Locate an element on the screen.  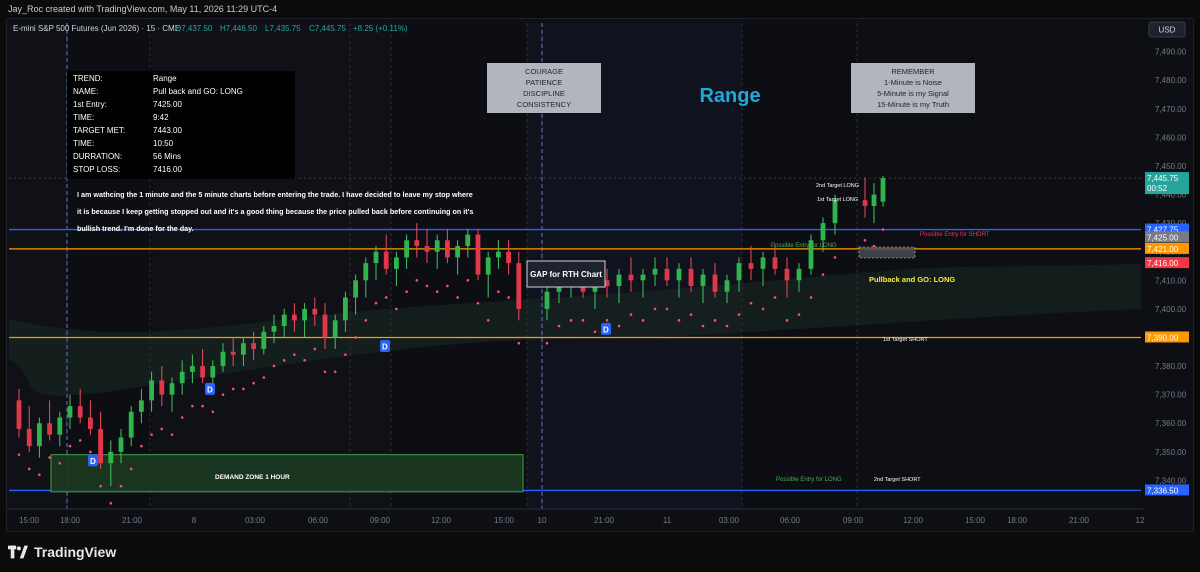
currency-label: USD is located at coordinates (1167, 30).